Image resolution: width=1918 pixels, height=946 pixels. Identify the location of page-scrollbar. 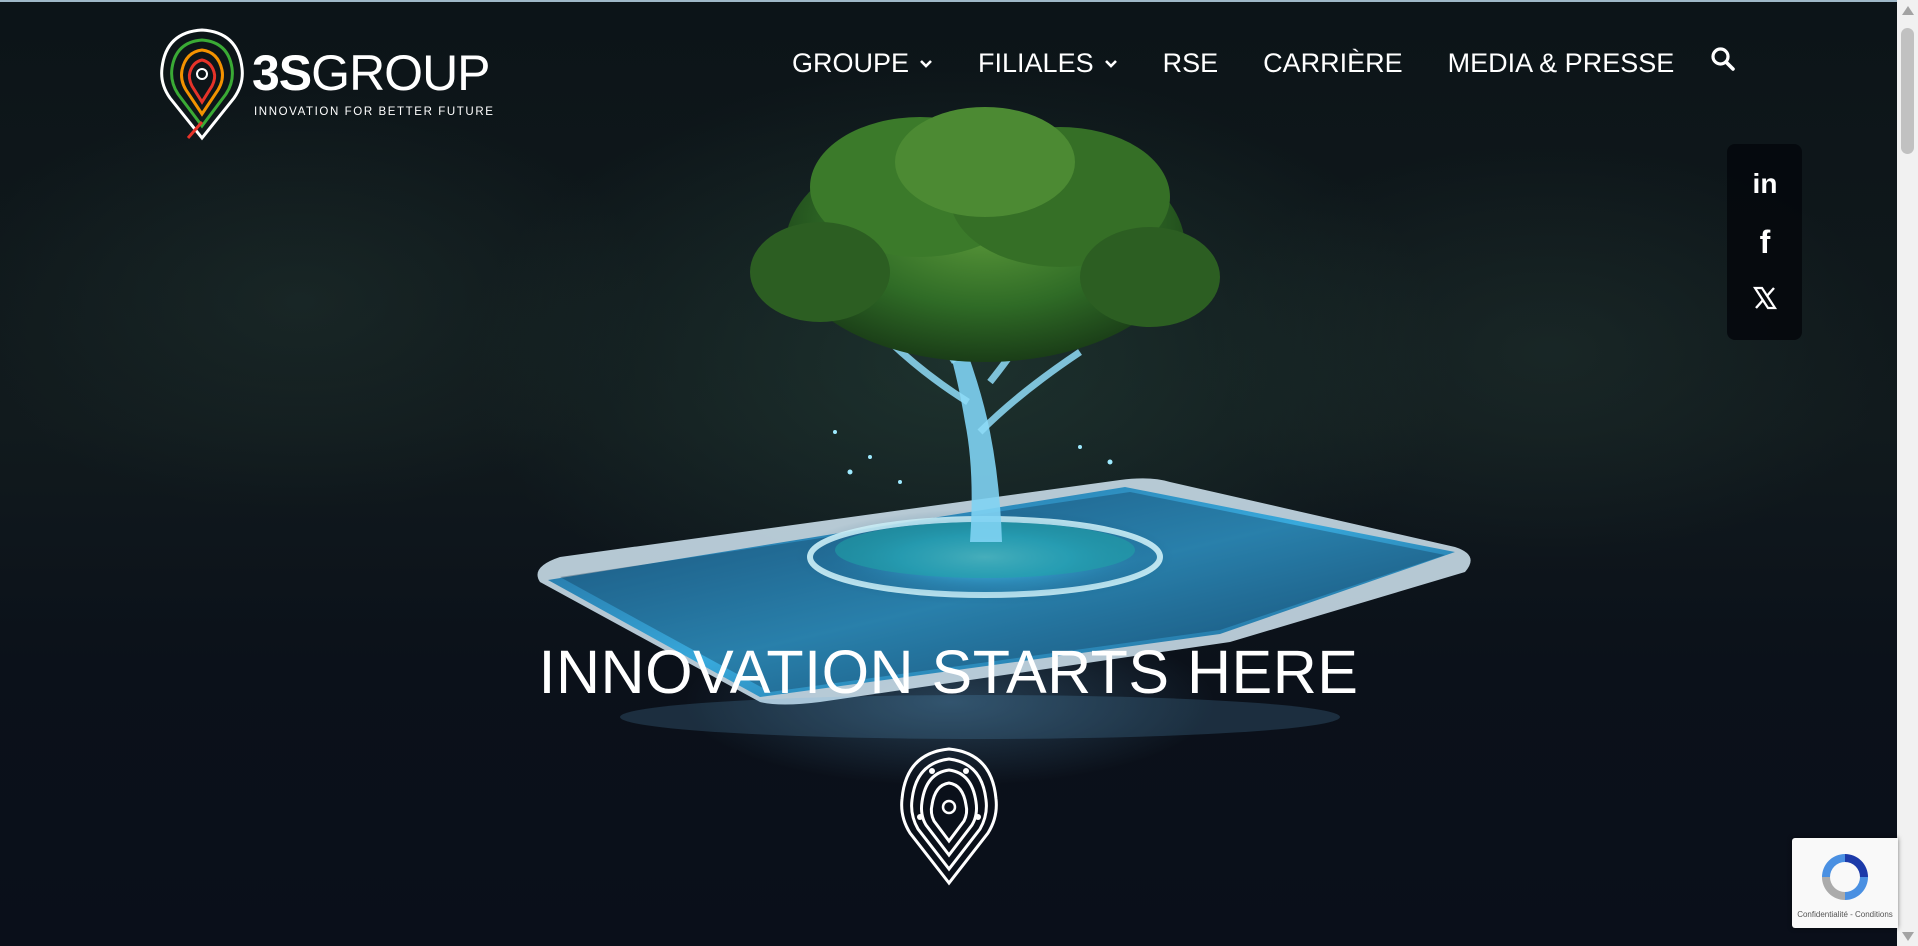
(1907, 473).